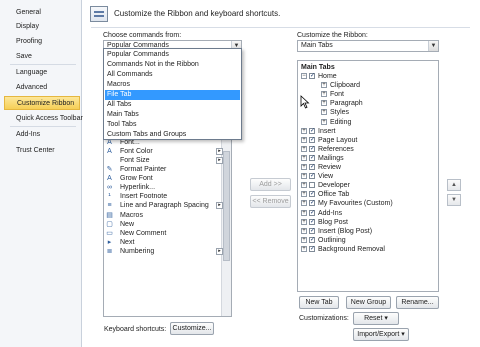 The height and width of the screenshot is (347, 480). Describe the element at coordinates (172, 55) in the screenshot. I see `dropdown-option-popular-commands: Popular Commands` at that location.